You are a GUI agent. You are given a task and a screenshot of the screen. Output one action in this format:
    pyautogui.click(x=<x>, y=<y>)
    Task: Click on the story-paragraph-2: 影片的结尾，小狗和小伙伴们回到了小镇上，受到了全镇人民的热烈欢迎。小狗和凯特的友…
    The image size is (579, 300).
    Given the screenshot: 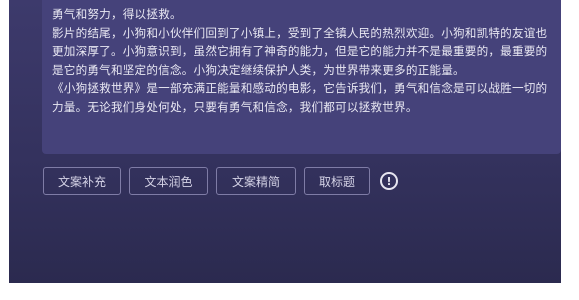 What is the action you would take?
    pyautogui.click(x=300, y=51)
    